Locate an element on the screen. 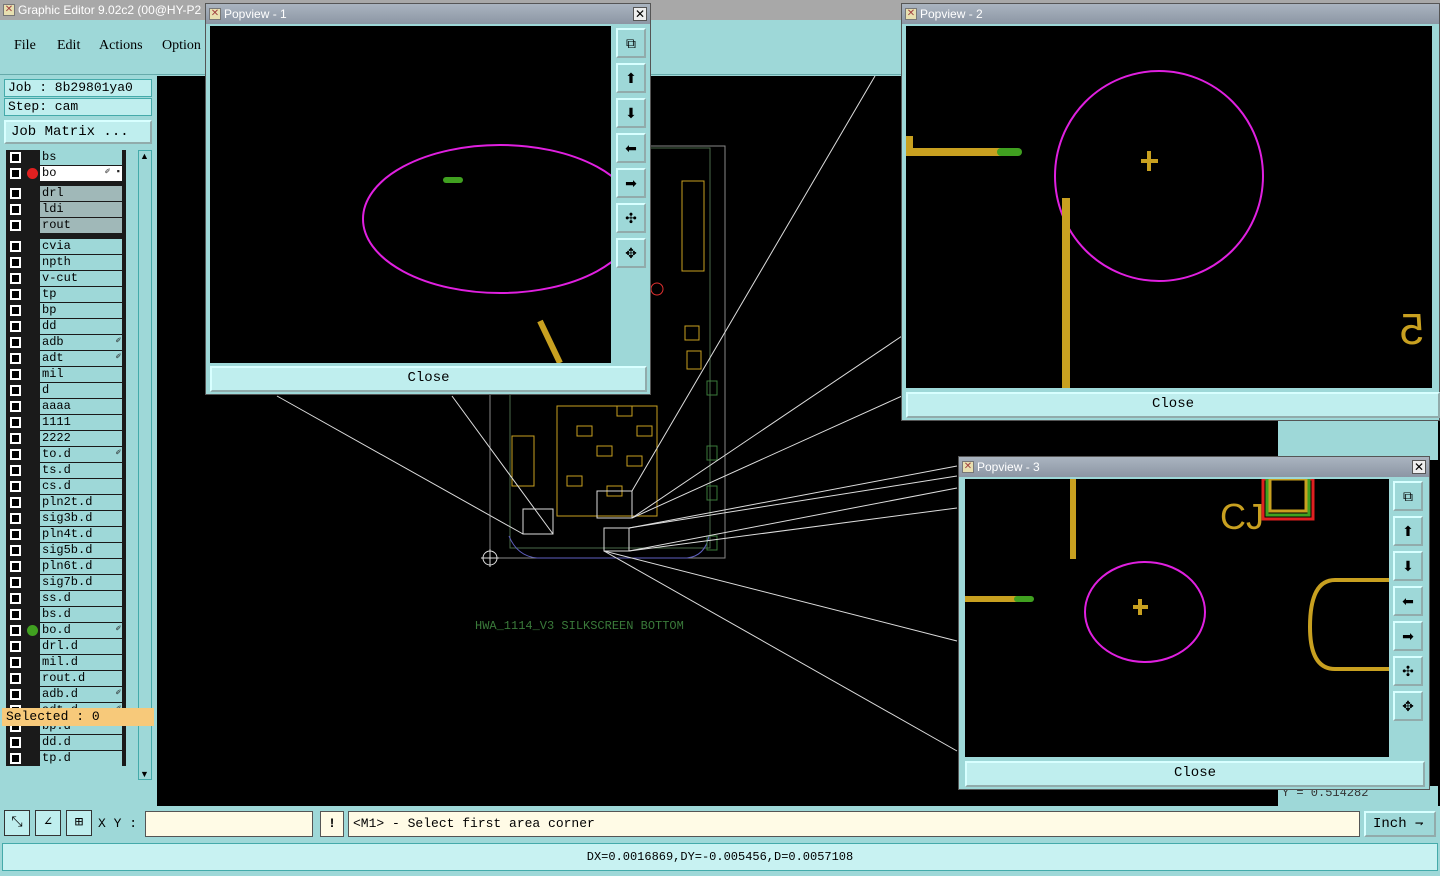 This screenshot has width=1440, height=876. layer-row: rout is located at coordinates (65, 225).